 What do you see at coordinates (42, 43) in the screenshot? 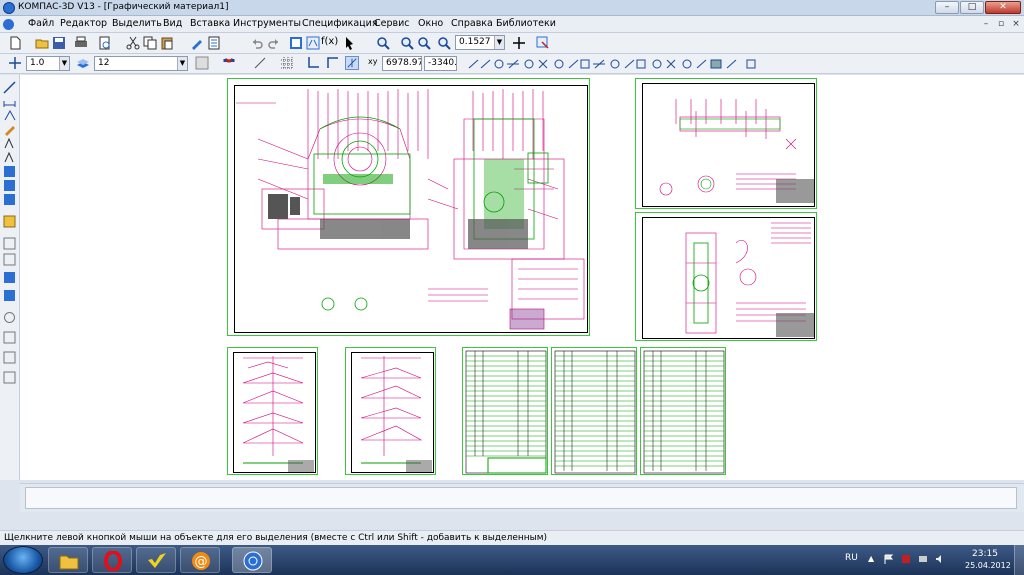
I see `open-folder-icon` at bounding box center [42, 43].